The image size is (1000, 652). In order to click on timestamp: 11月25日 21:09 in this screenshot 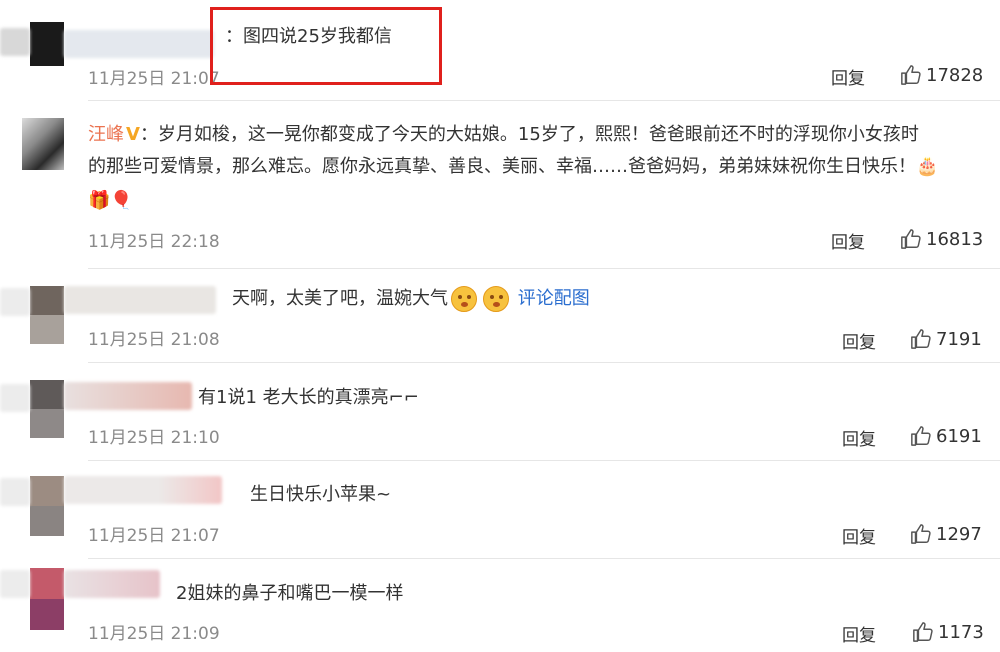, I will do `click(154, 634)`.